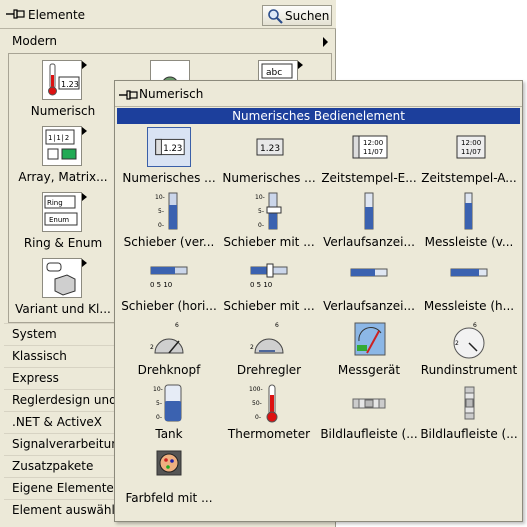 The width and height of the screenshot is (527, 527). Describe the element at coordinates (268, 211) in the screenshot. I see `pointer-slider-icon: 10- 5- 0-` at that location.